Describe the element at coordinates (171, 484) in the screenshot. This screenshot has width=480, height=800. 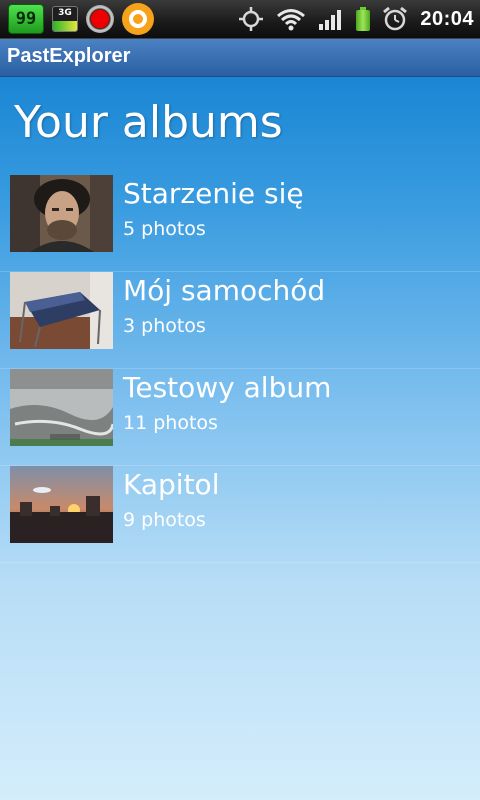
I see `album-name: Kapitol` at that location.